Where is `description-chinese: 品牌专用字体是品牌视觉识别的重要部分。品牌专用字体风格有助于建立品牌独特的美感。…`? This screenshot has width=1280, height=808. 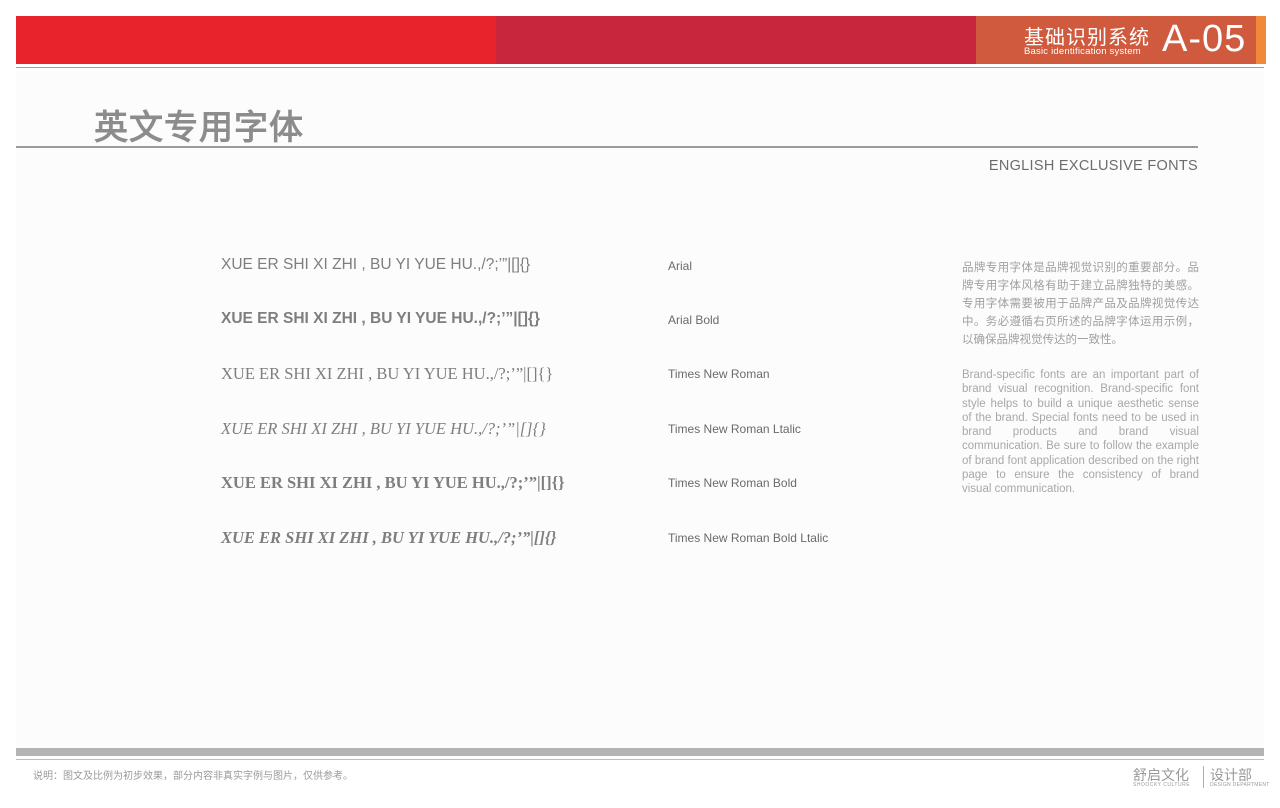
description-chinese: 品牌专用字体是品牌视觉识别的重要部分。品牌专用字体风格有助于建立品牌独特的美感。… is located at coordinates (1080, 303).